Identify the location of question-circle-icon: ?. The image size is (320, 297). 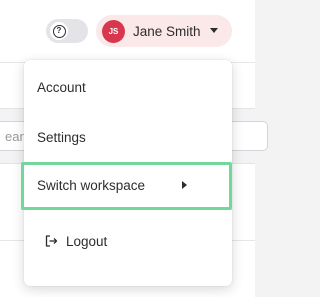
(59, 31).